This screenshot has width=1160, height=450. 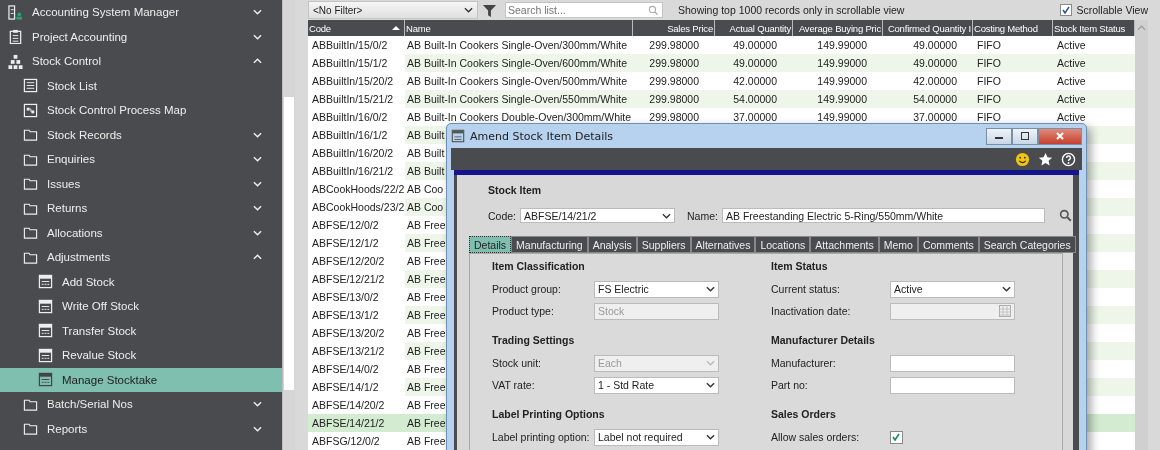 What do you see at coordinates (489, 10) in the screenshot?
I see `filter-icon` at bounding box center [489, 10].